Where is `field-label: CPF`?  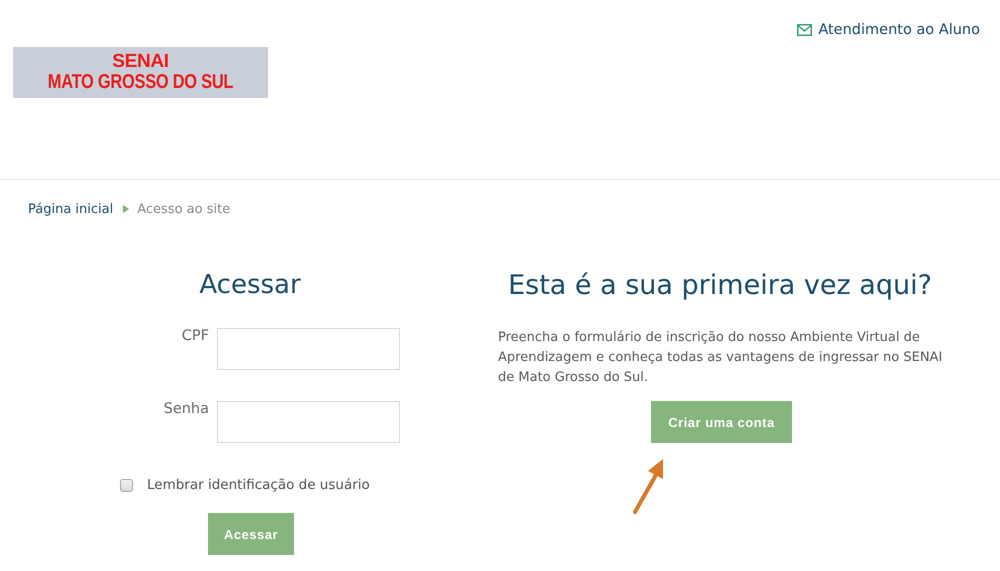
field-label: CPF is located at coordinates (194, 336).